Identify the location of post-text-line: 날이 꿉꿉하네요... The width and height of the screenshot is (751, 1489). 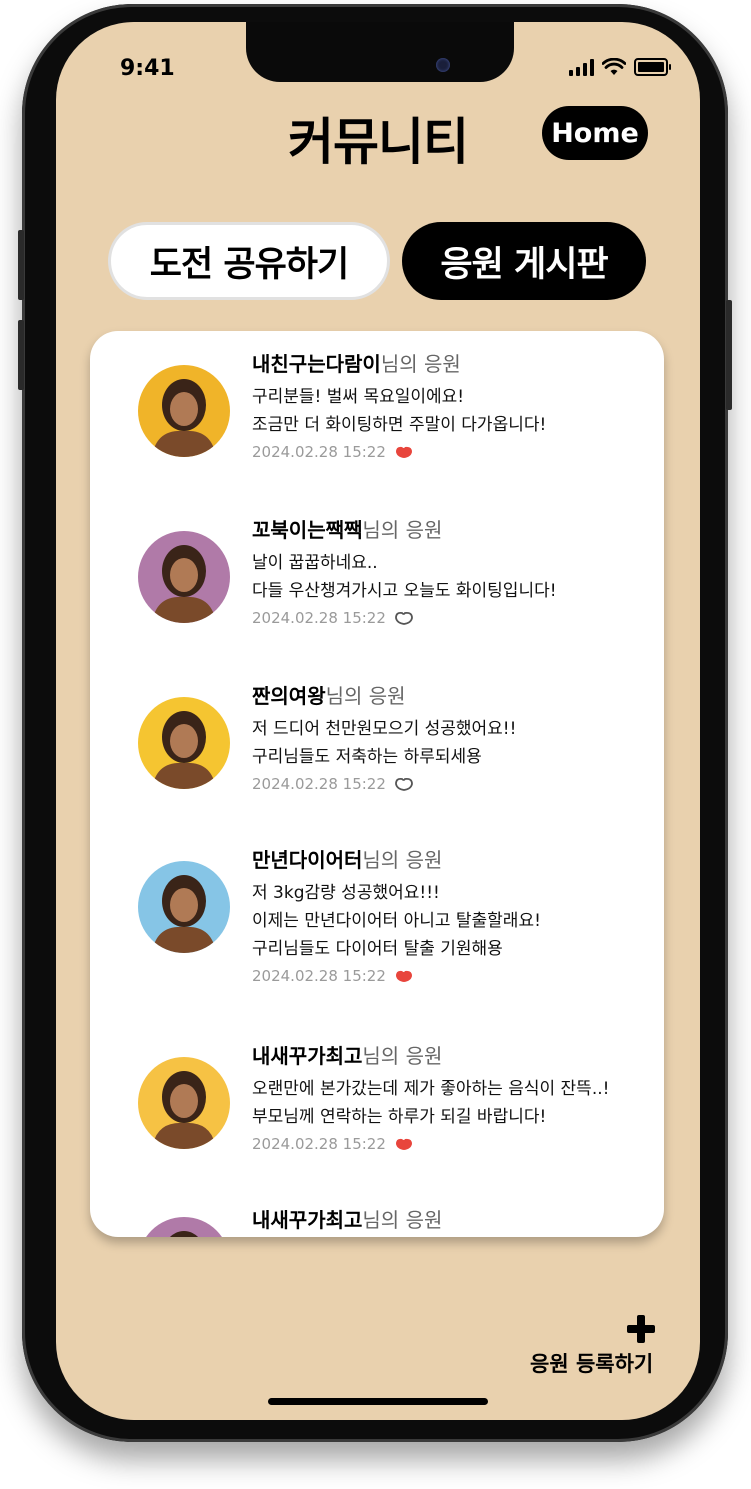
(315, 563).